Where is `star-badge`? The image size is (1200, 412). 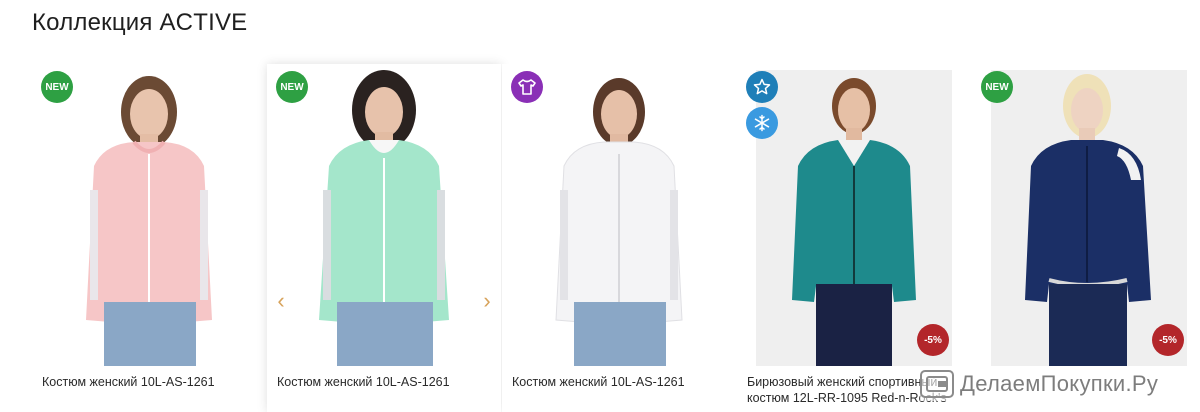 star-badge is located at coordinates (762, 87).